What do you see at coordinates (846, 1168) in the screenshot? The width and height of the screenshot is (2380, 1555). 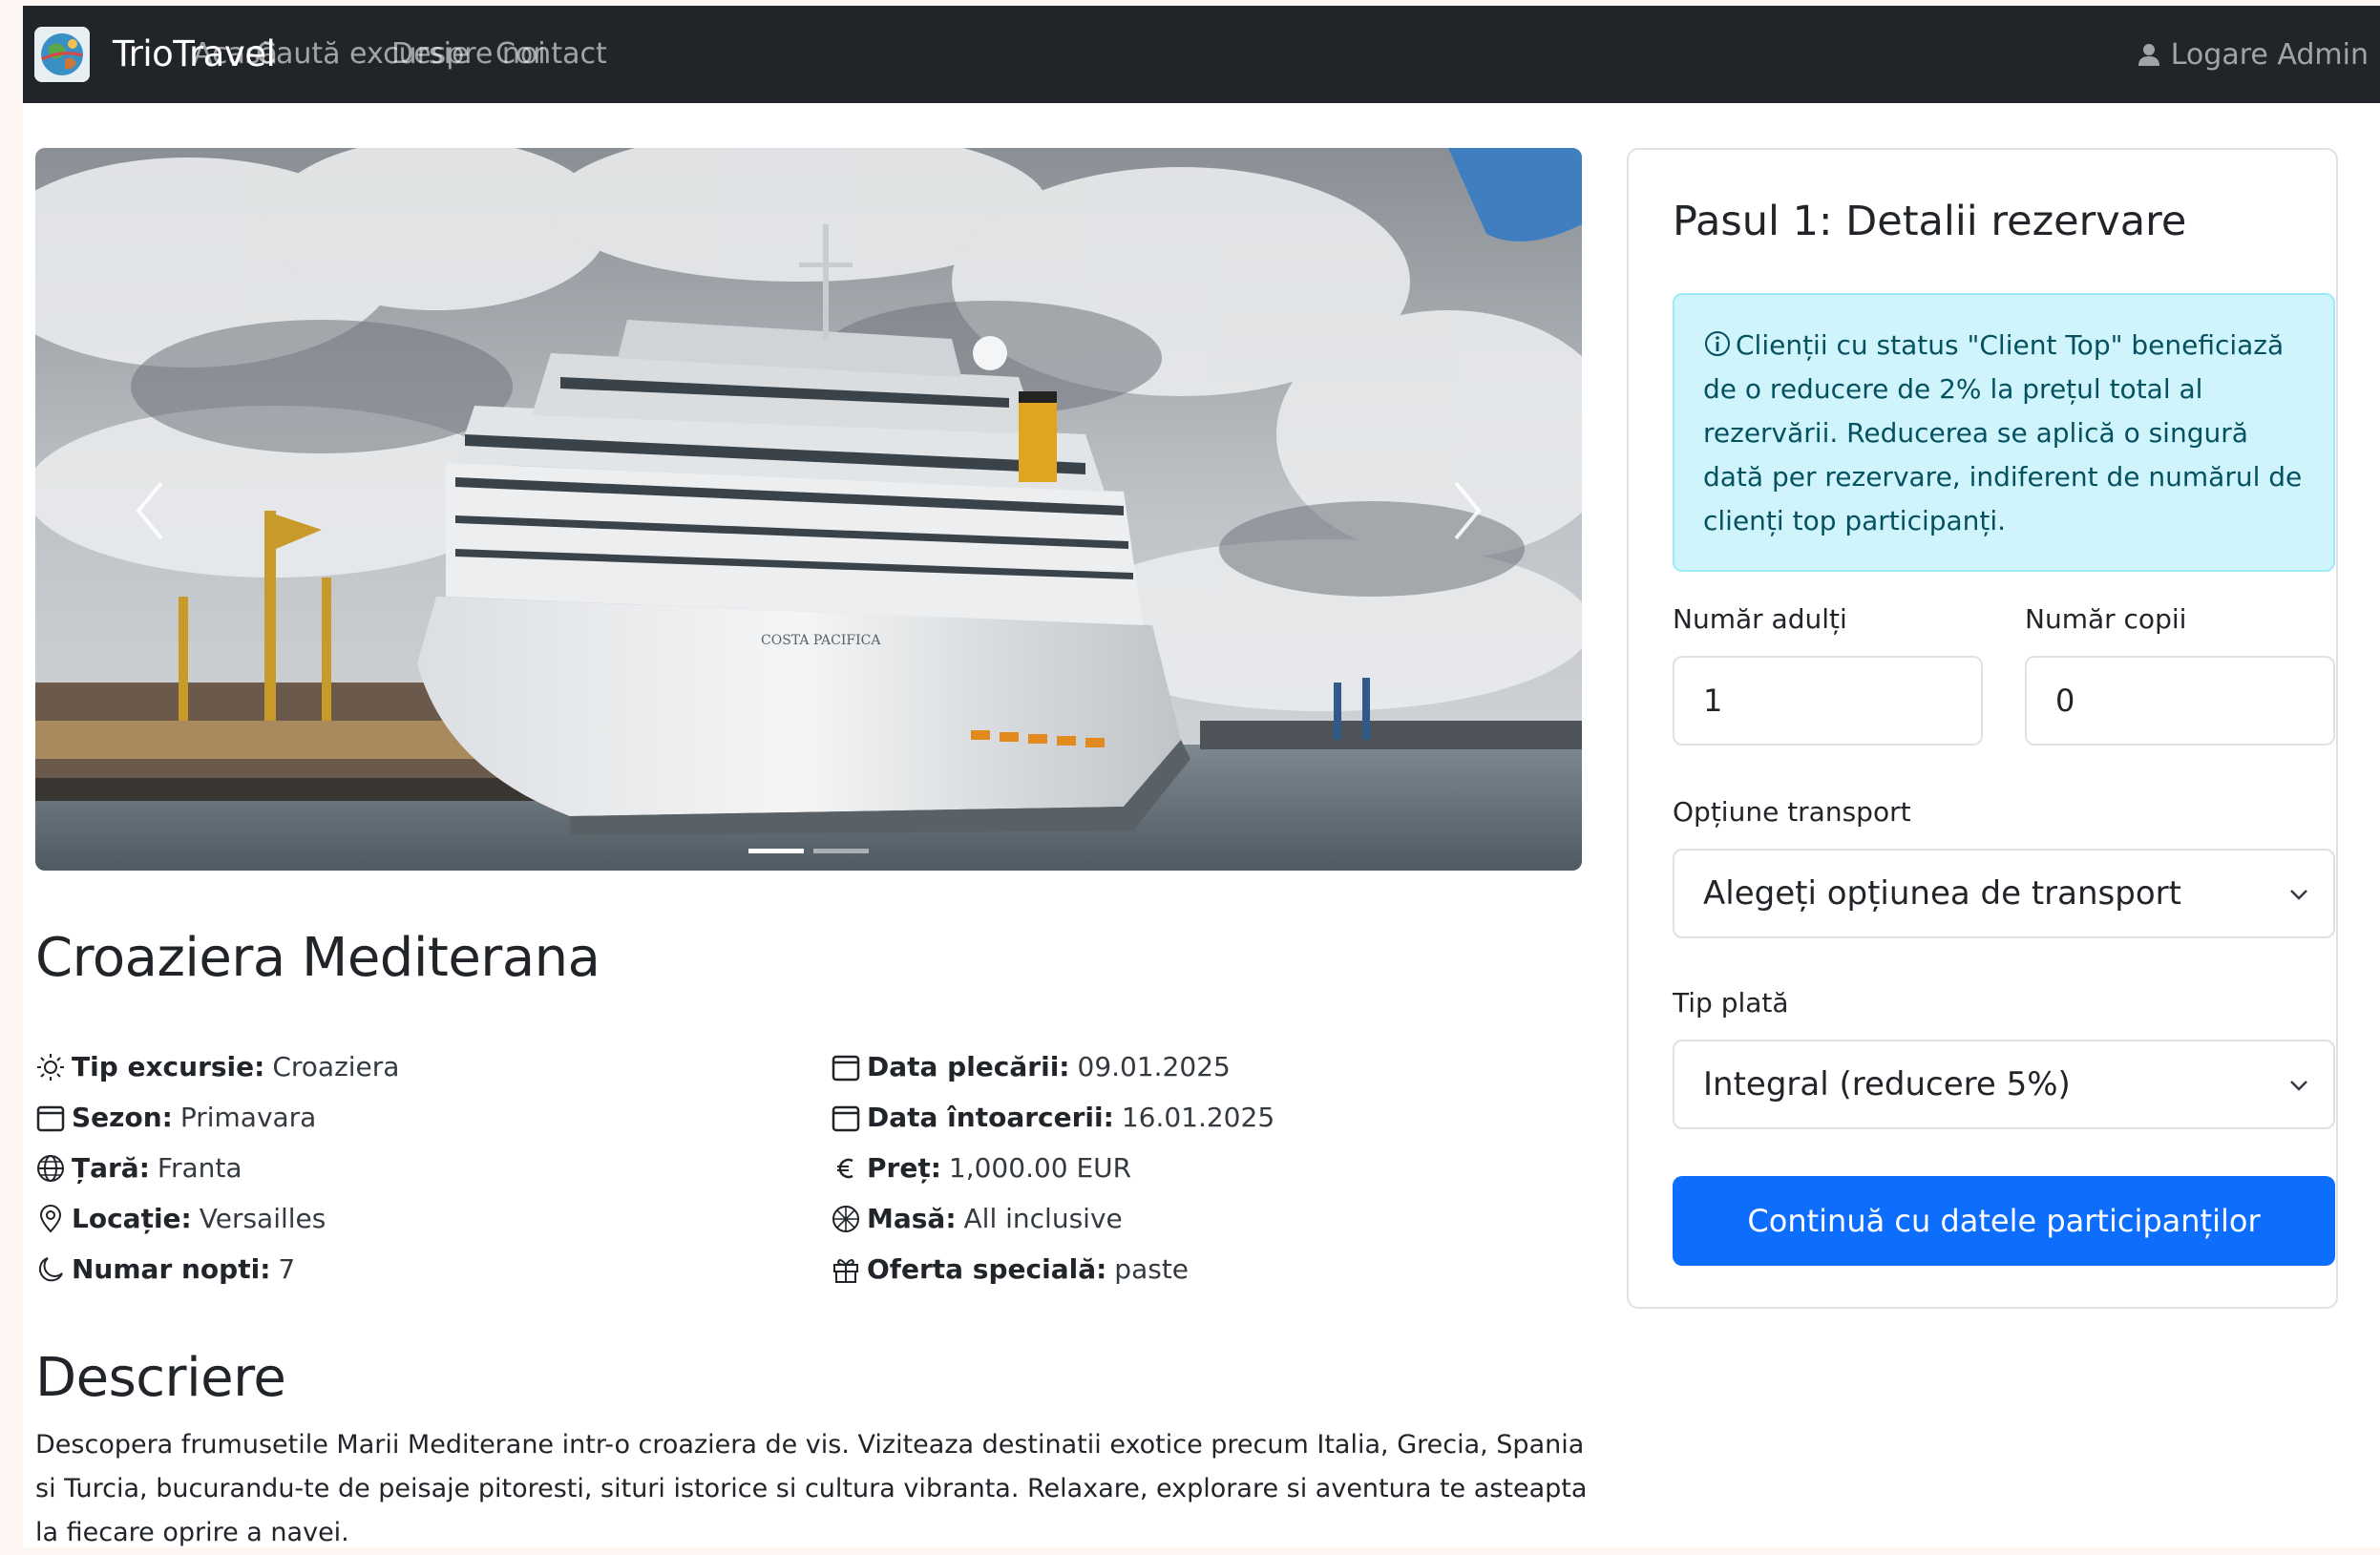 I see `euro-icon` at bounding box center [846, 1168].